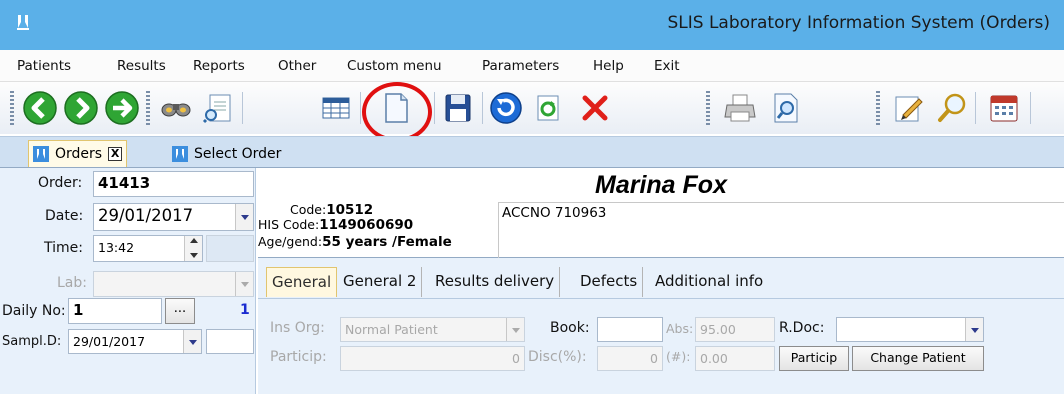 Image resolution: width=1064 pixels, height=394 pixels. Describe the element at coordinates (366, 225) in the screenshot. I see `his-code-value: 1149060690` at that location.